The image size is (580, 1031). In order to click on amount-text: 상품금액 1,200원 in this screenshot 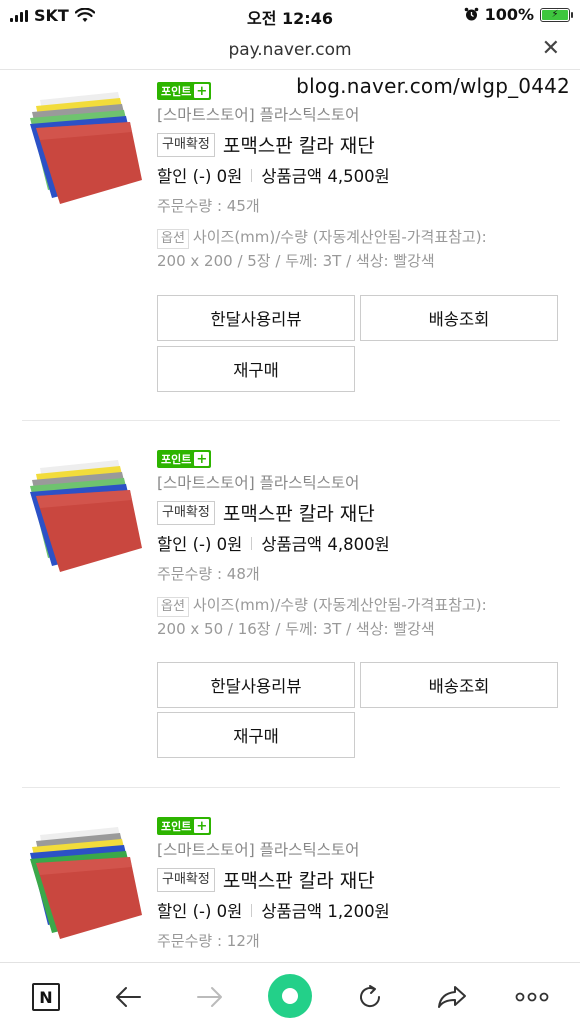, I will do `click(325, 911)`.